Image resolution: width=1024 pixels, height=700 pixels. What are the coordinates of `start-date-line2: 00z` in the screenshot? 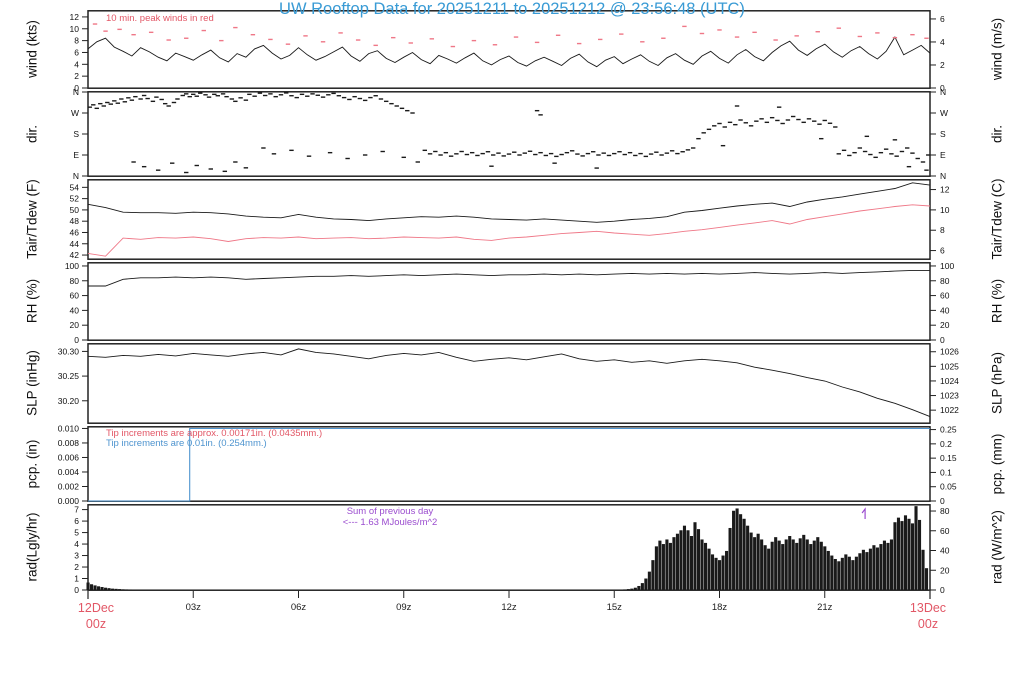 It's located at (96, 624).